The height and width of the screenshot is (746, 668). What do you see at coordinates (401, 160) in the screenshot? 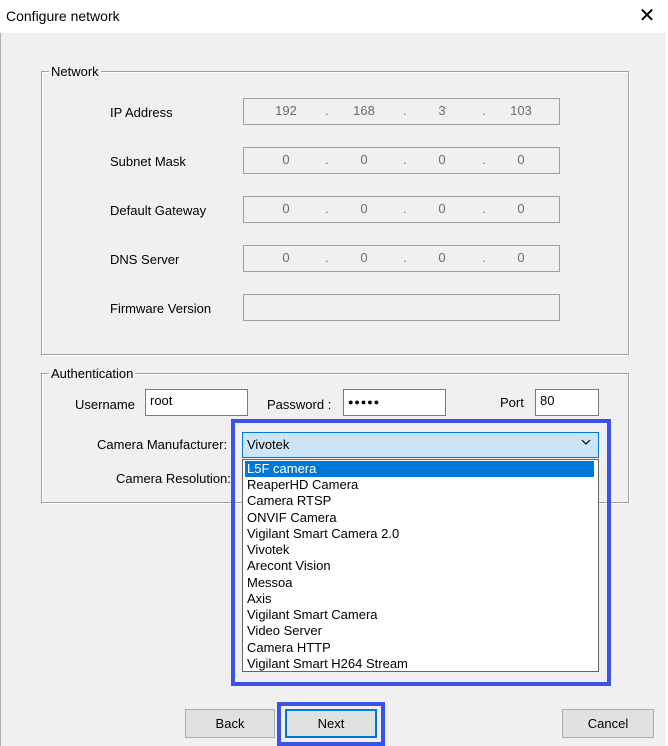
I see `subnet-mask-field: 0 . 0 . 0 . 0` at bounding box center [401, 160].